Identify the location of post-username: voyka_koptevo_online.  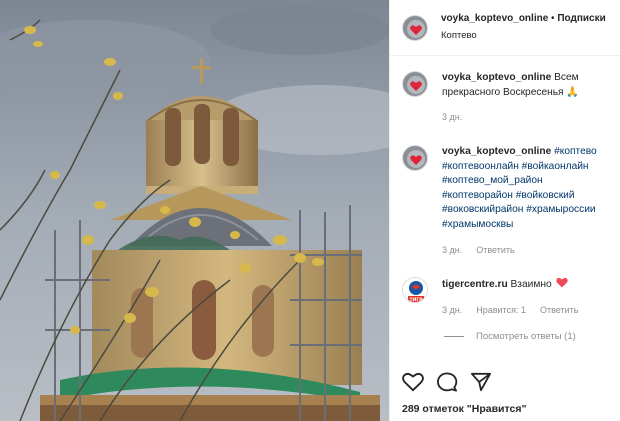
(494, 18).